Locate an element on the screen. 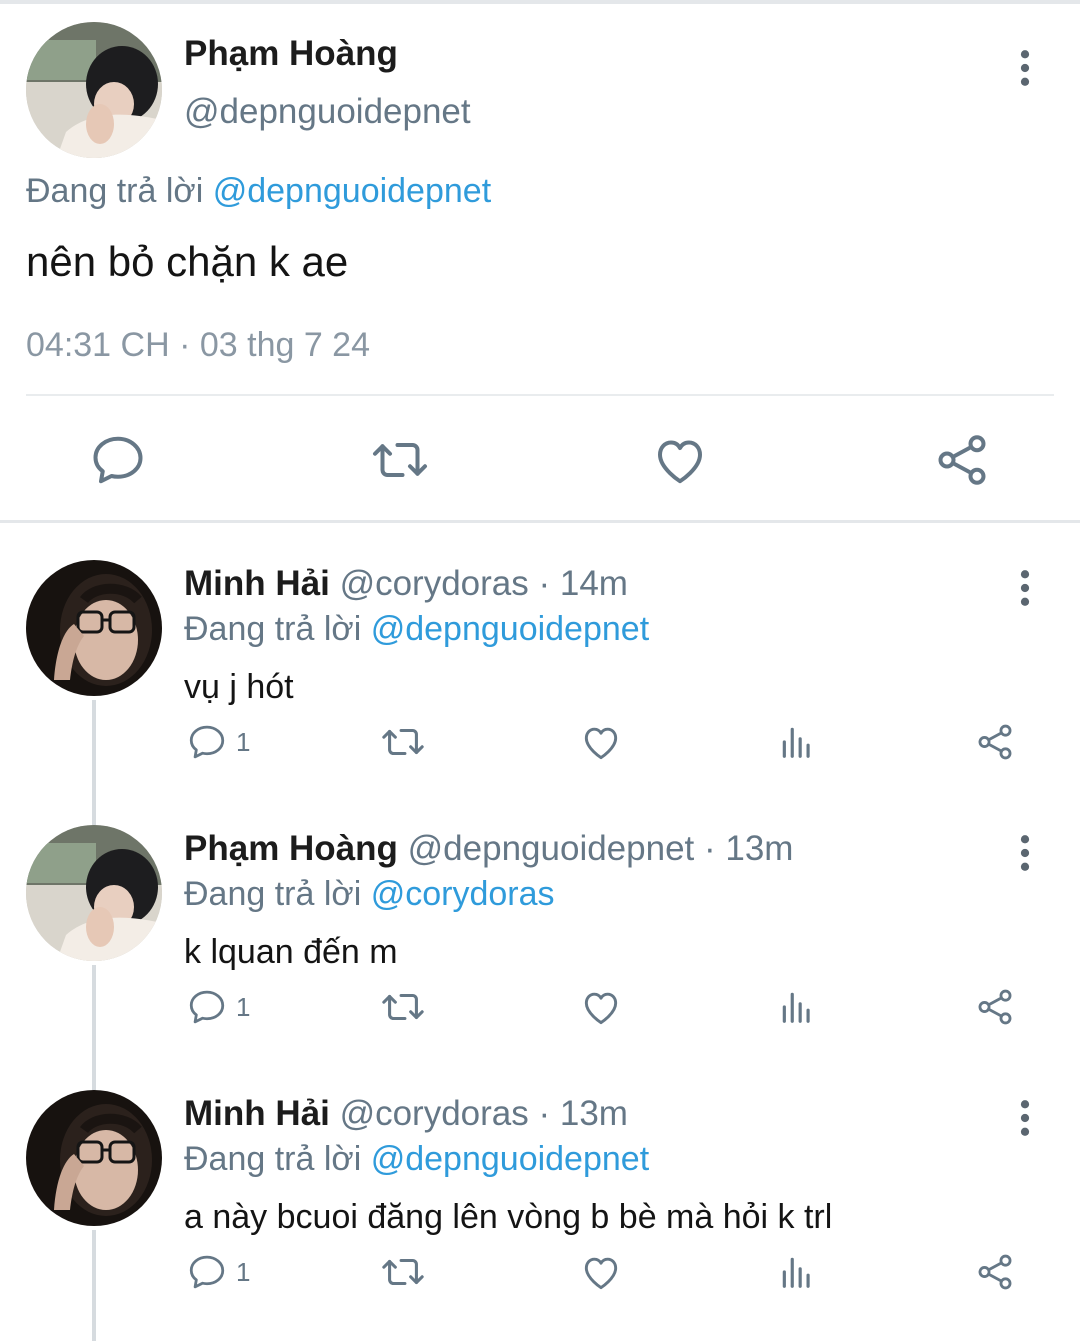 The image size is (1080, 1341). replying-to: Đang trả lời @corydoras is located at coordinates (369, 894).